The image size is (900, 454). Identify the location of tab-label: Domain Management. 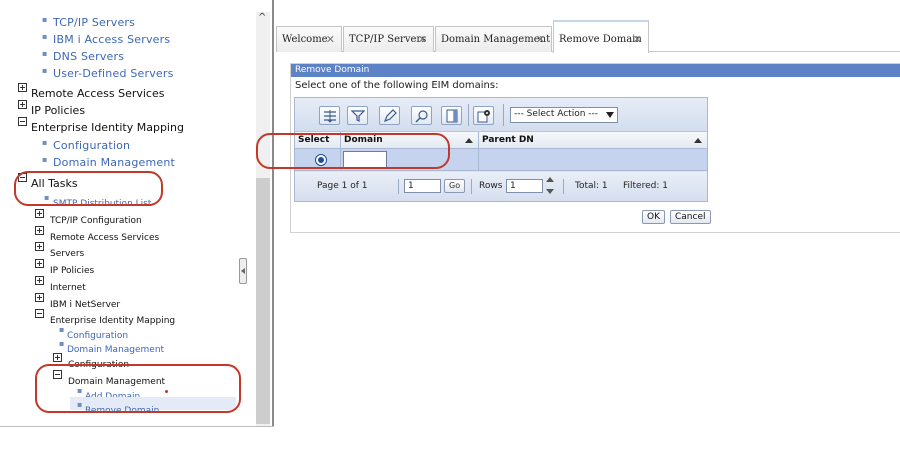
(496, 39).